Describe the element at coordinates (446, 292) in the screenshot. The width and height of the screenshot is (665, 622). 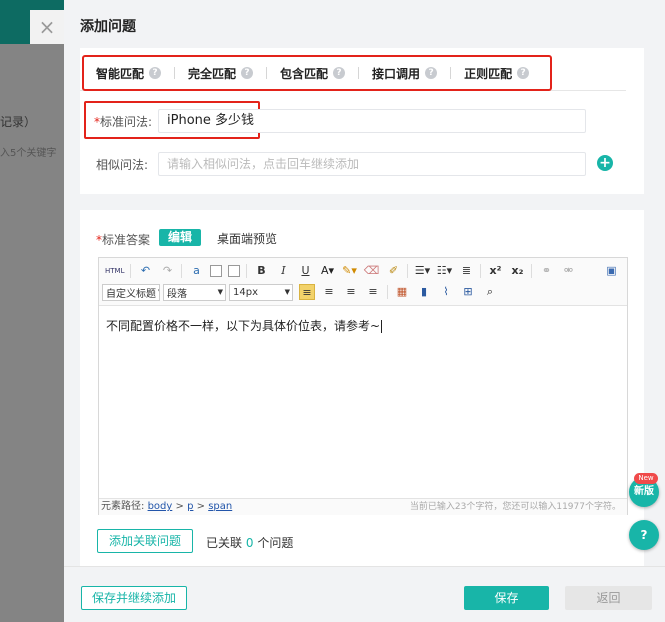
I see `attachment-icon: ⌇` at that location.